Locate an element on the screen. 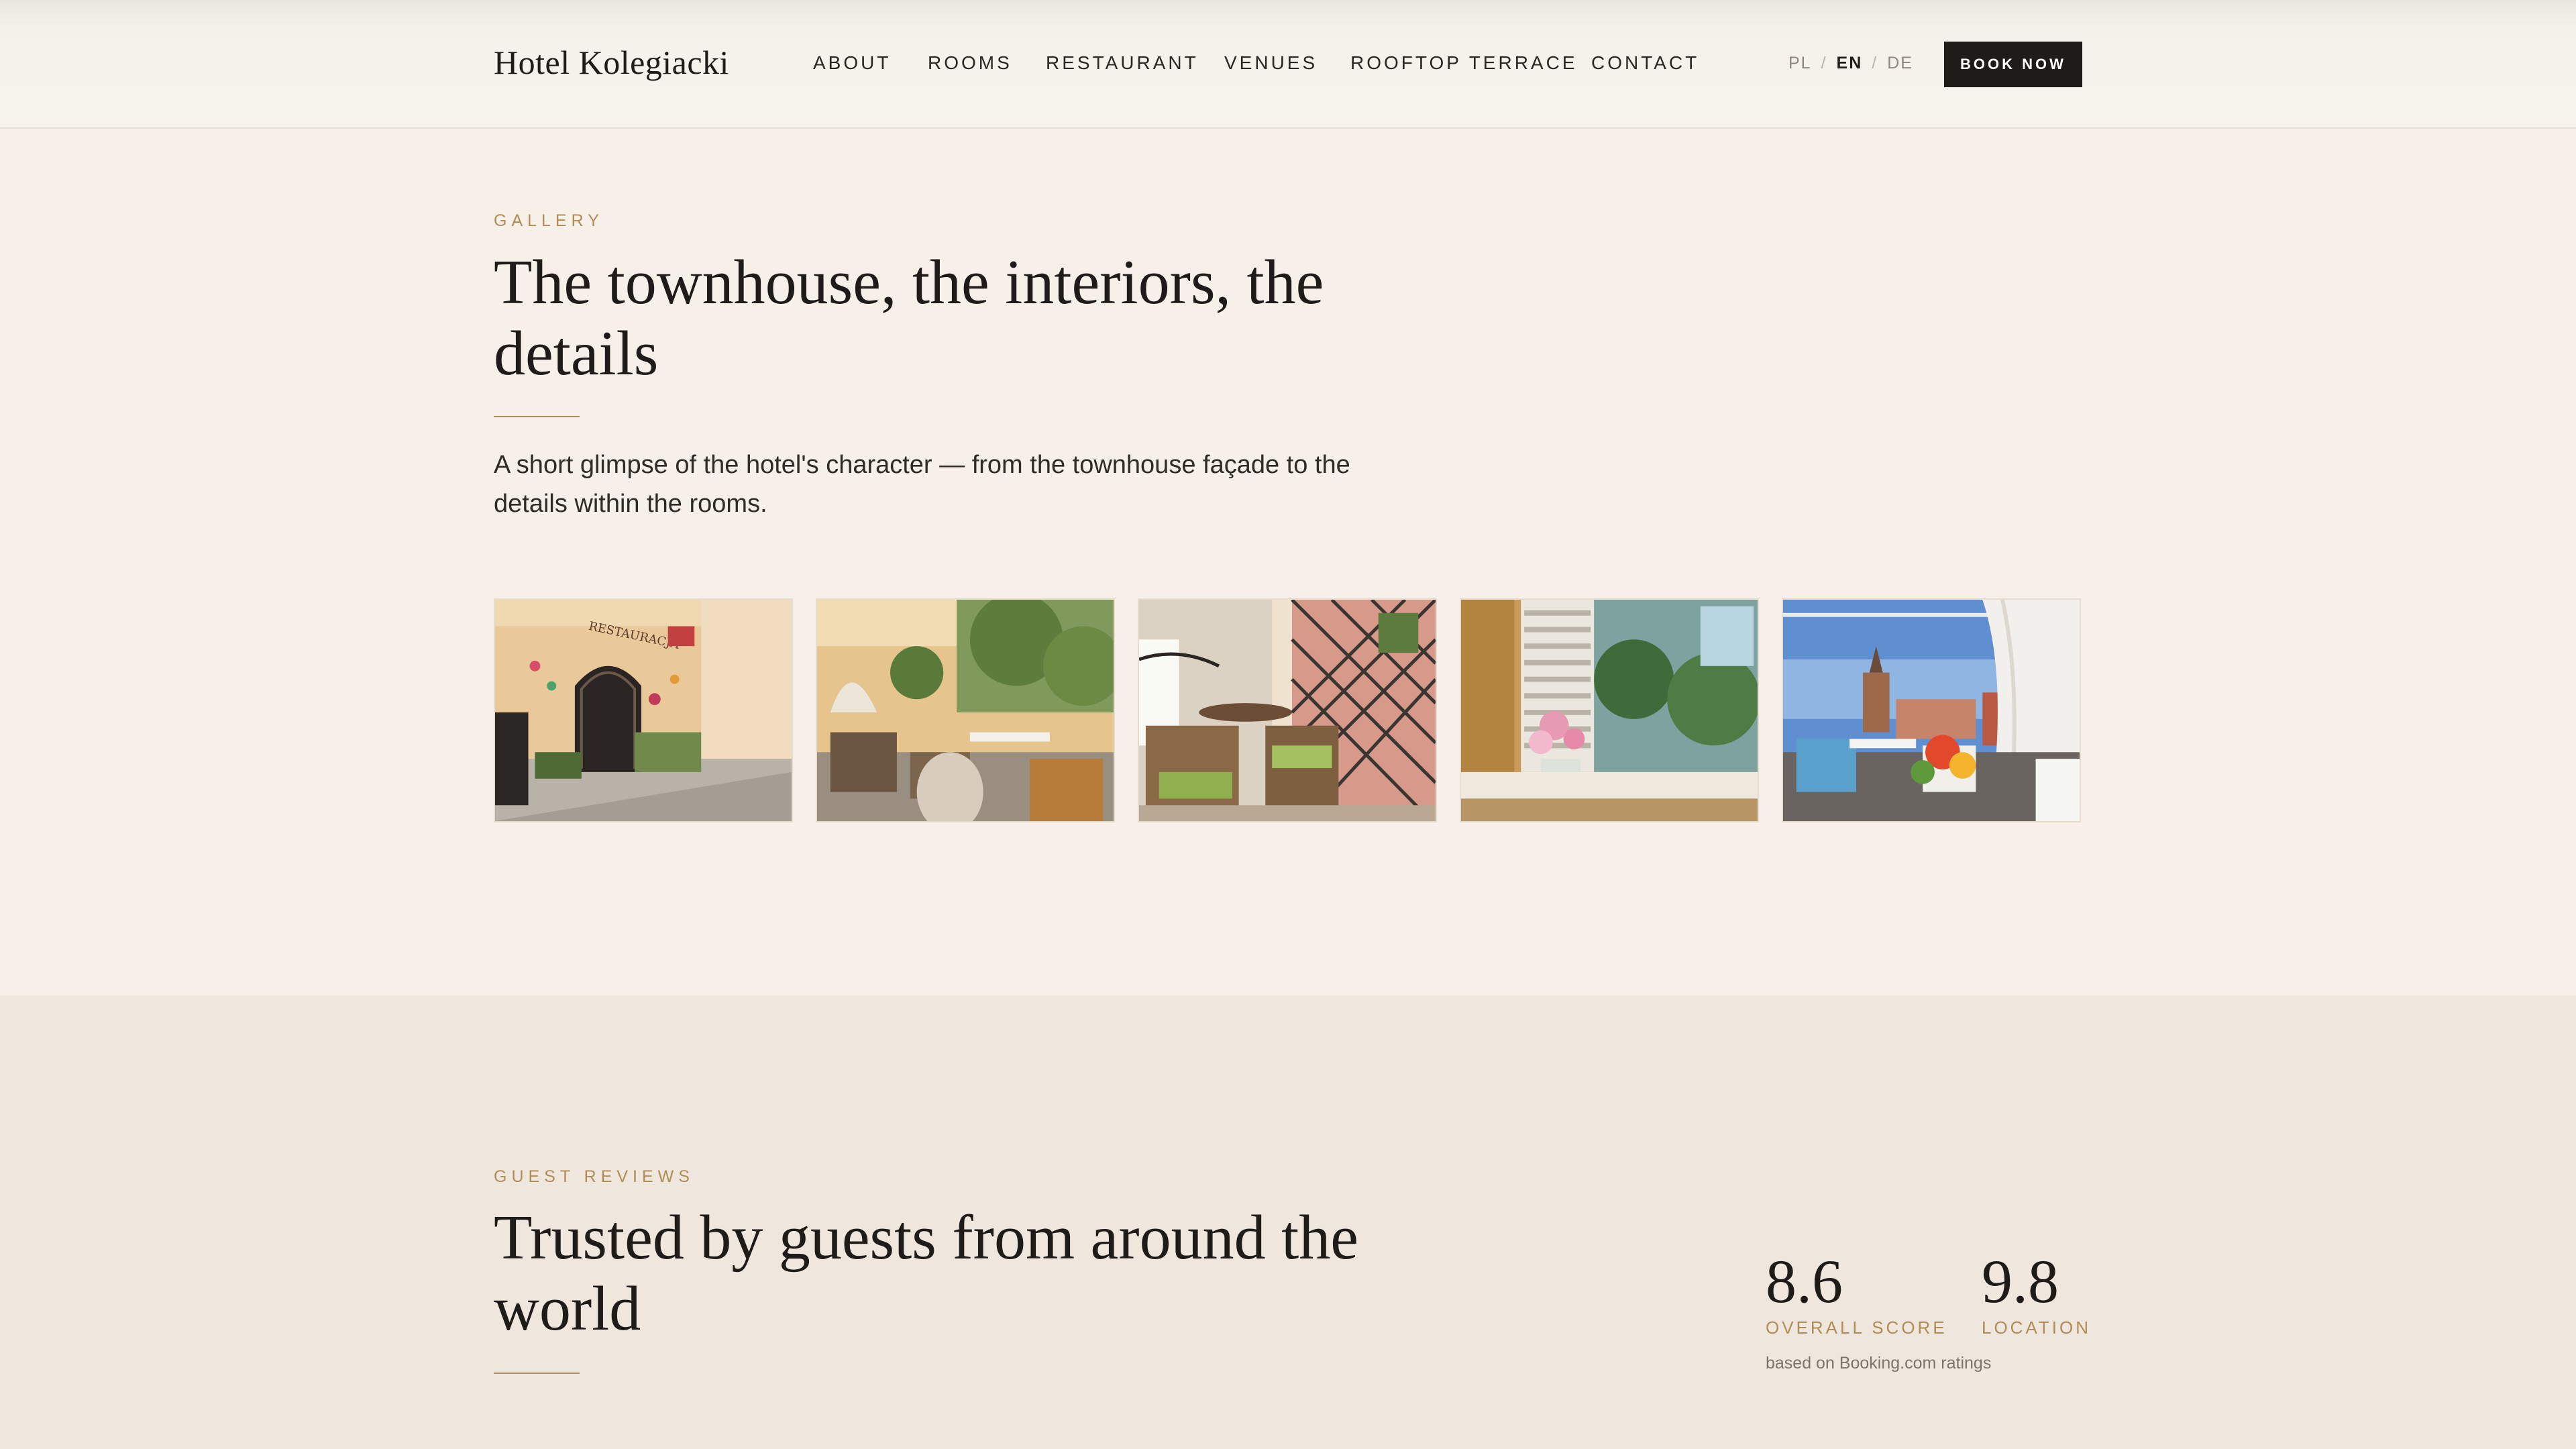 The height and width of the screenshot is (1449, 2576). gallery-eyebrow: GALLERY is located at coordinates (549, 220).